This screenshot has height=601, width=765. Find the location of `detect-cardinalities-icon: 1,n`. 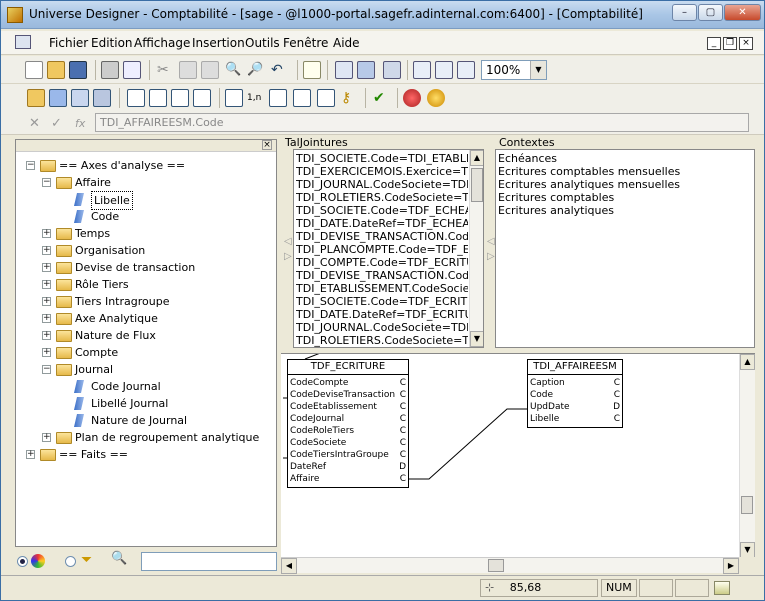

detect-cardinalities-icon: 1,n is located at coordinates (256, 98).